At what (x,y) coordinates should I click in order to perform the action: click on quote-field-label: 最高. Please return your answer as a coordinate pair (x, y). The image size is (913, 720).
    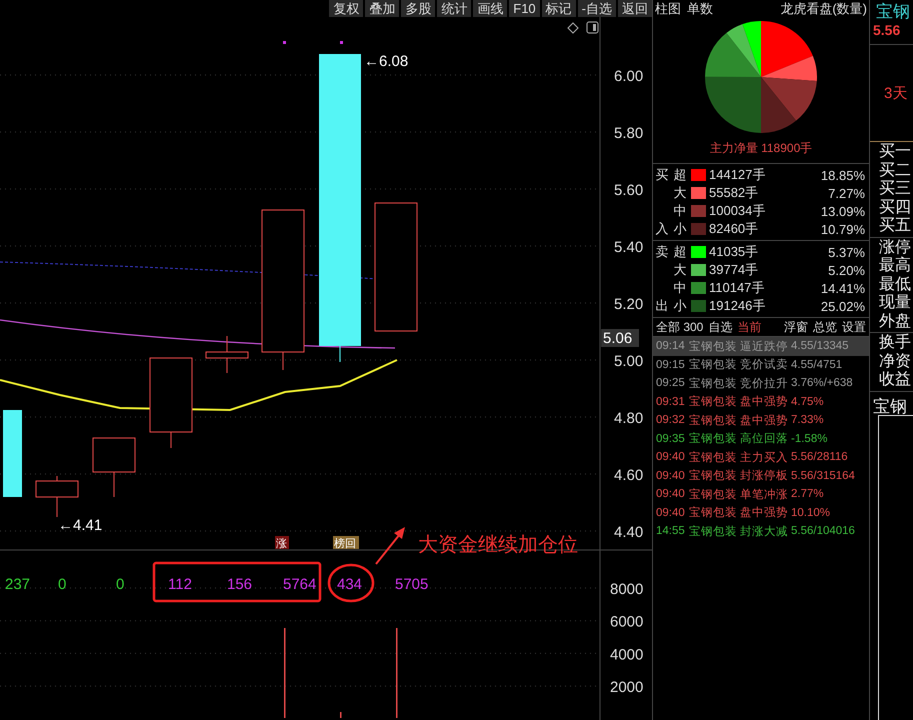
    Looking at the image, I should click on (895, 266).